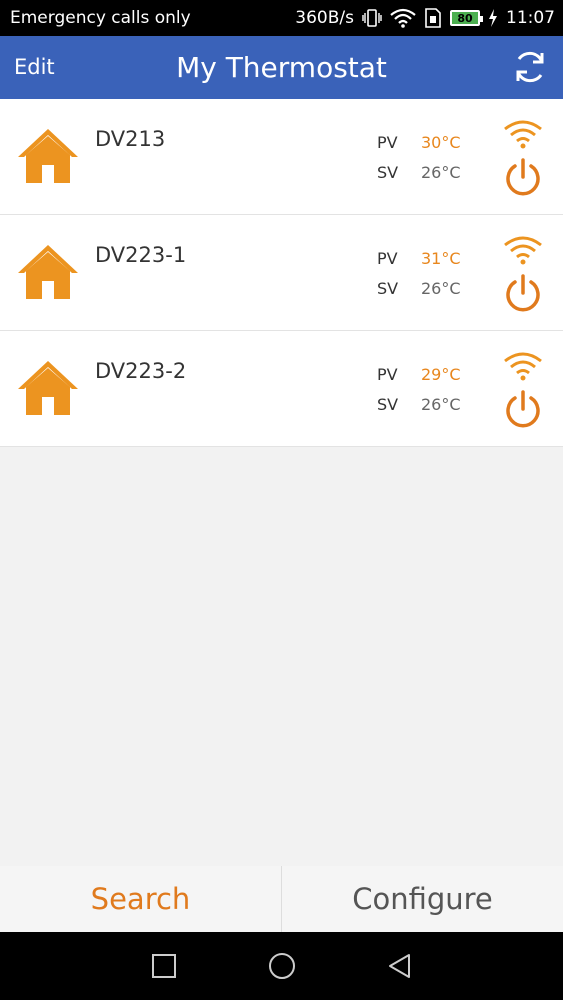 The image size is (563, 1000). I want to click on pv-value: 30°C, so click(441, 142).